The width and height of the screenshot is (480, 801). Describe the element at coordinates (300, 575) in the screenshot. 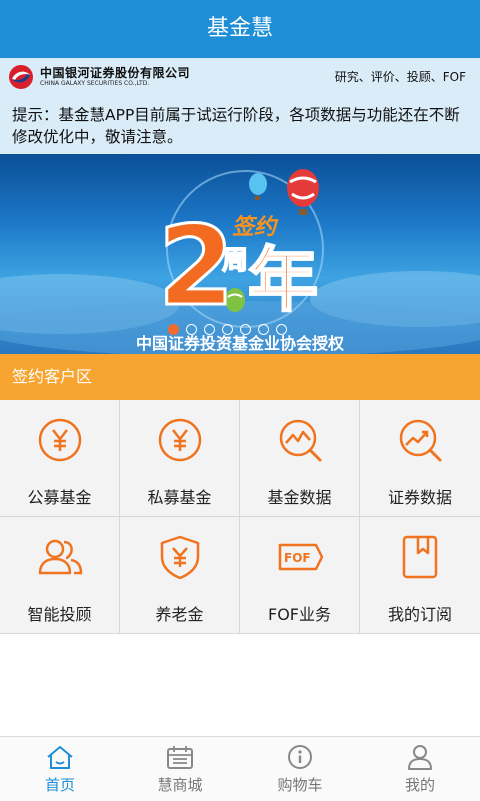

I see `grid-item-fof: FOF FOF业务` at that location.